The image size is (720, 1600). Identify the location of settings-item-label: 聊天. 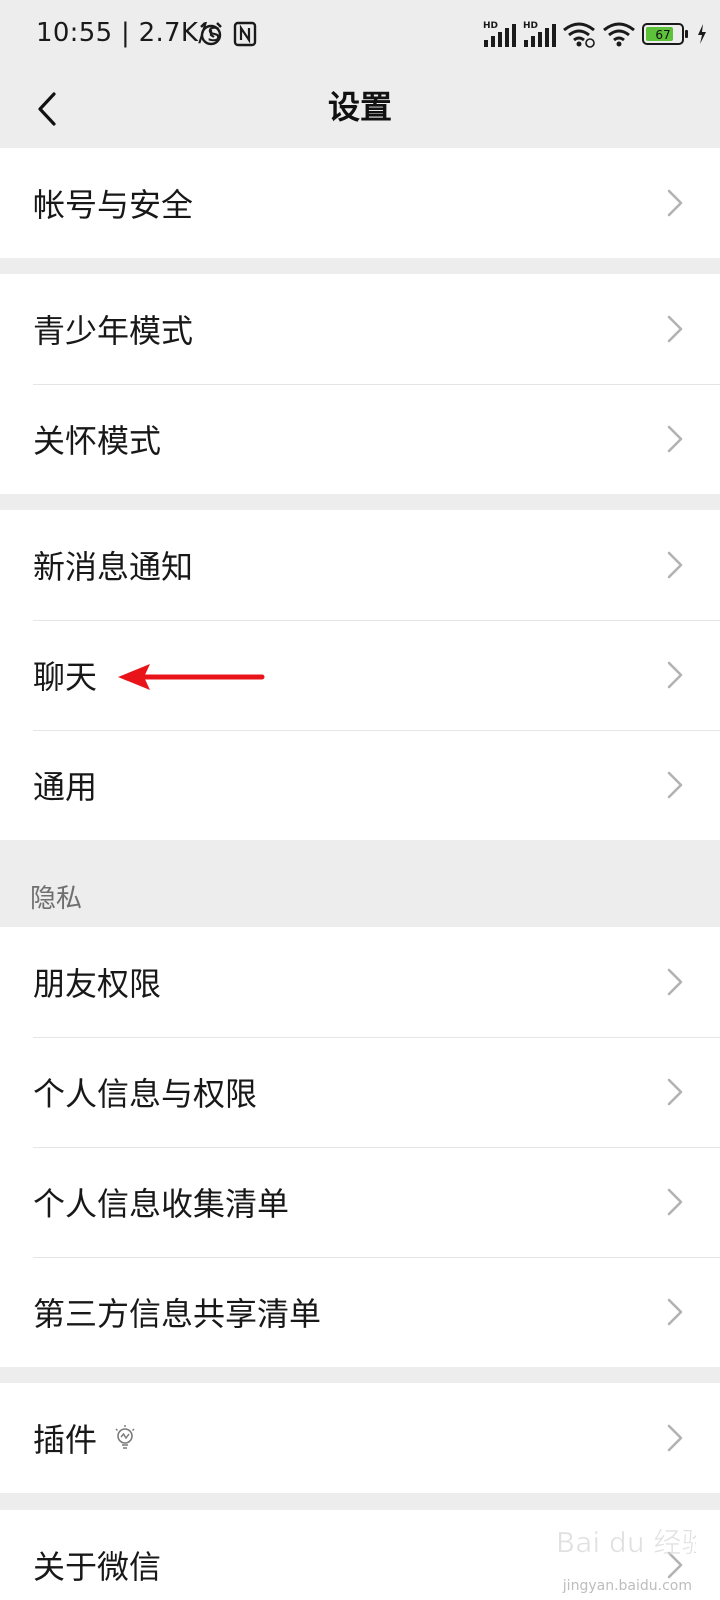
(65, 677).